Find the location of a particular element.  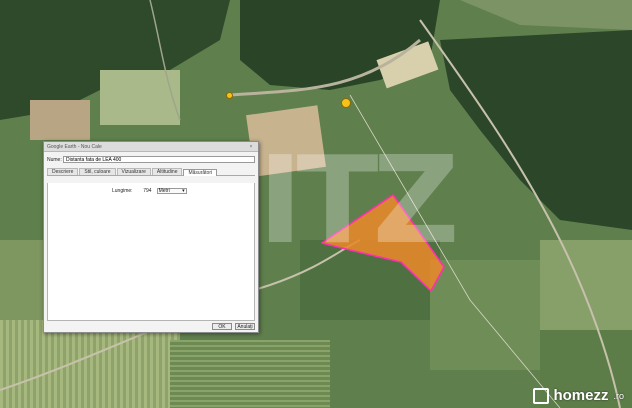

measurements-panel: Lungime: 794 Metri ▾ is located at coordinates (151, 252).